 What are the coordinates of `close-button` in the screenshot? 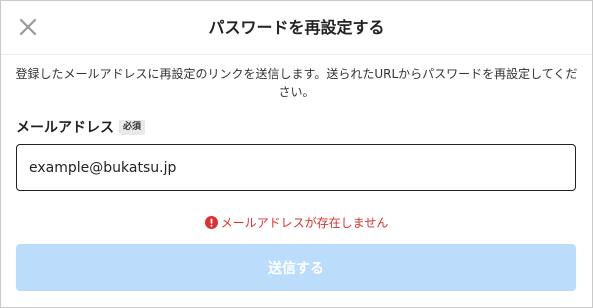 It's located at (28, 27).